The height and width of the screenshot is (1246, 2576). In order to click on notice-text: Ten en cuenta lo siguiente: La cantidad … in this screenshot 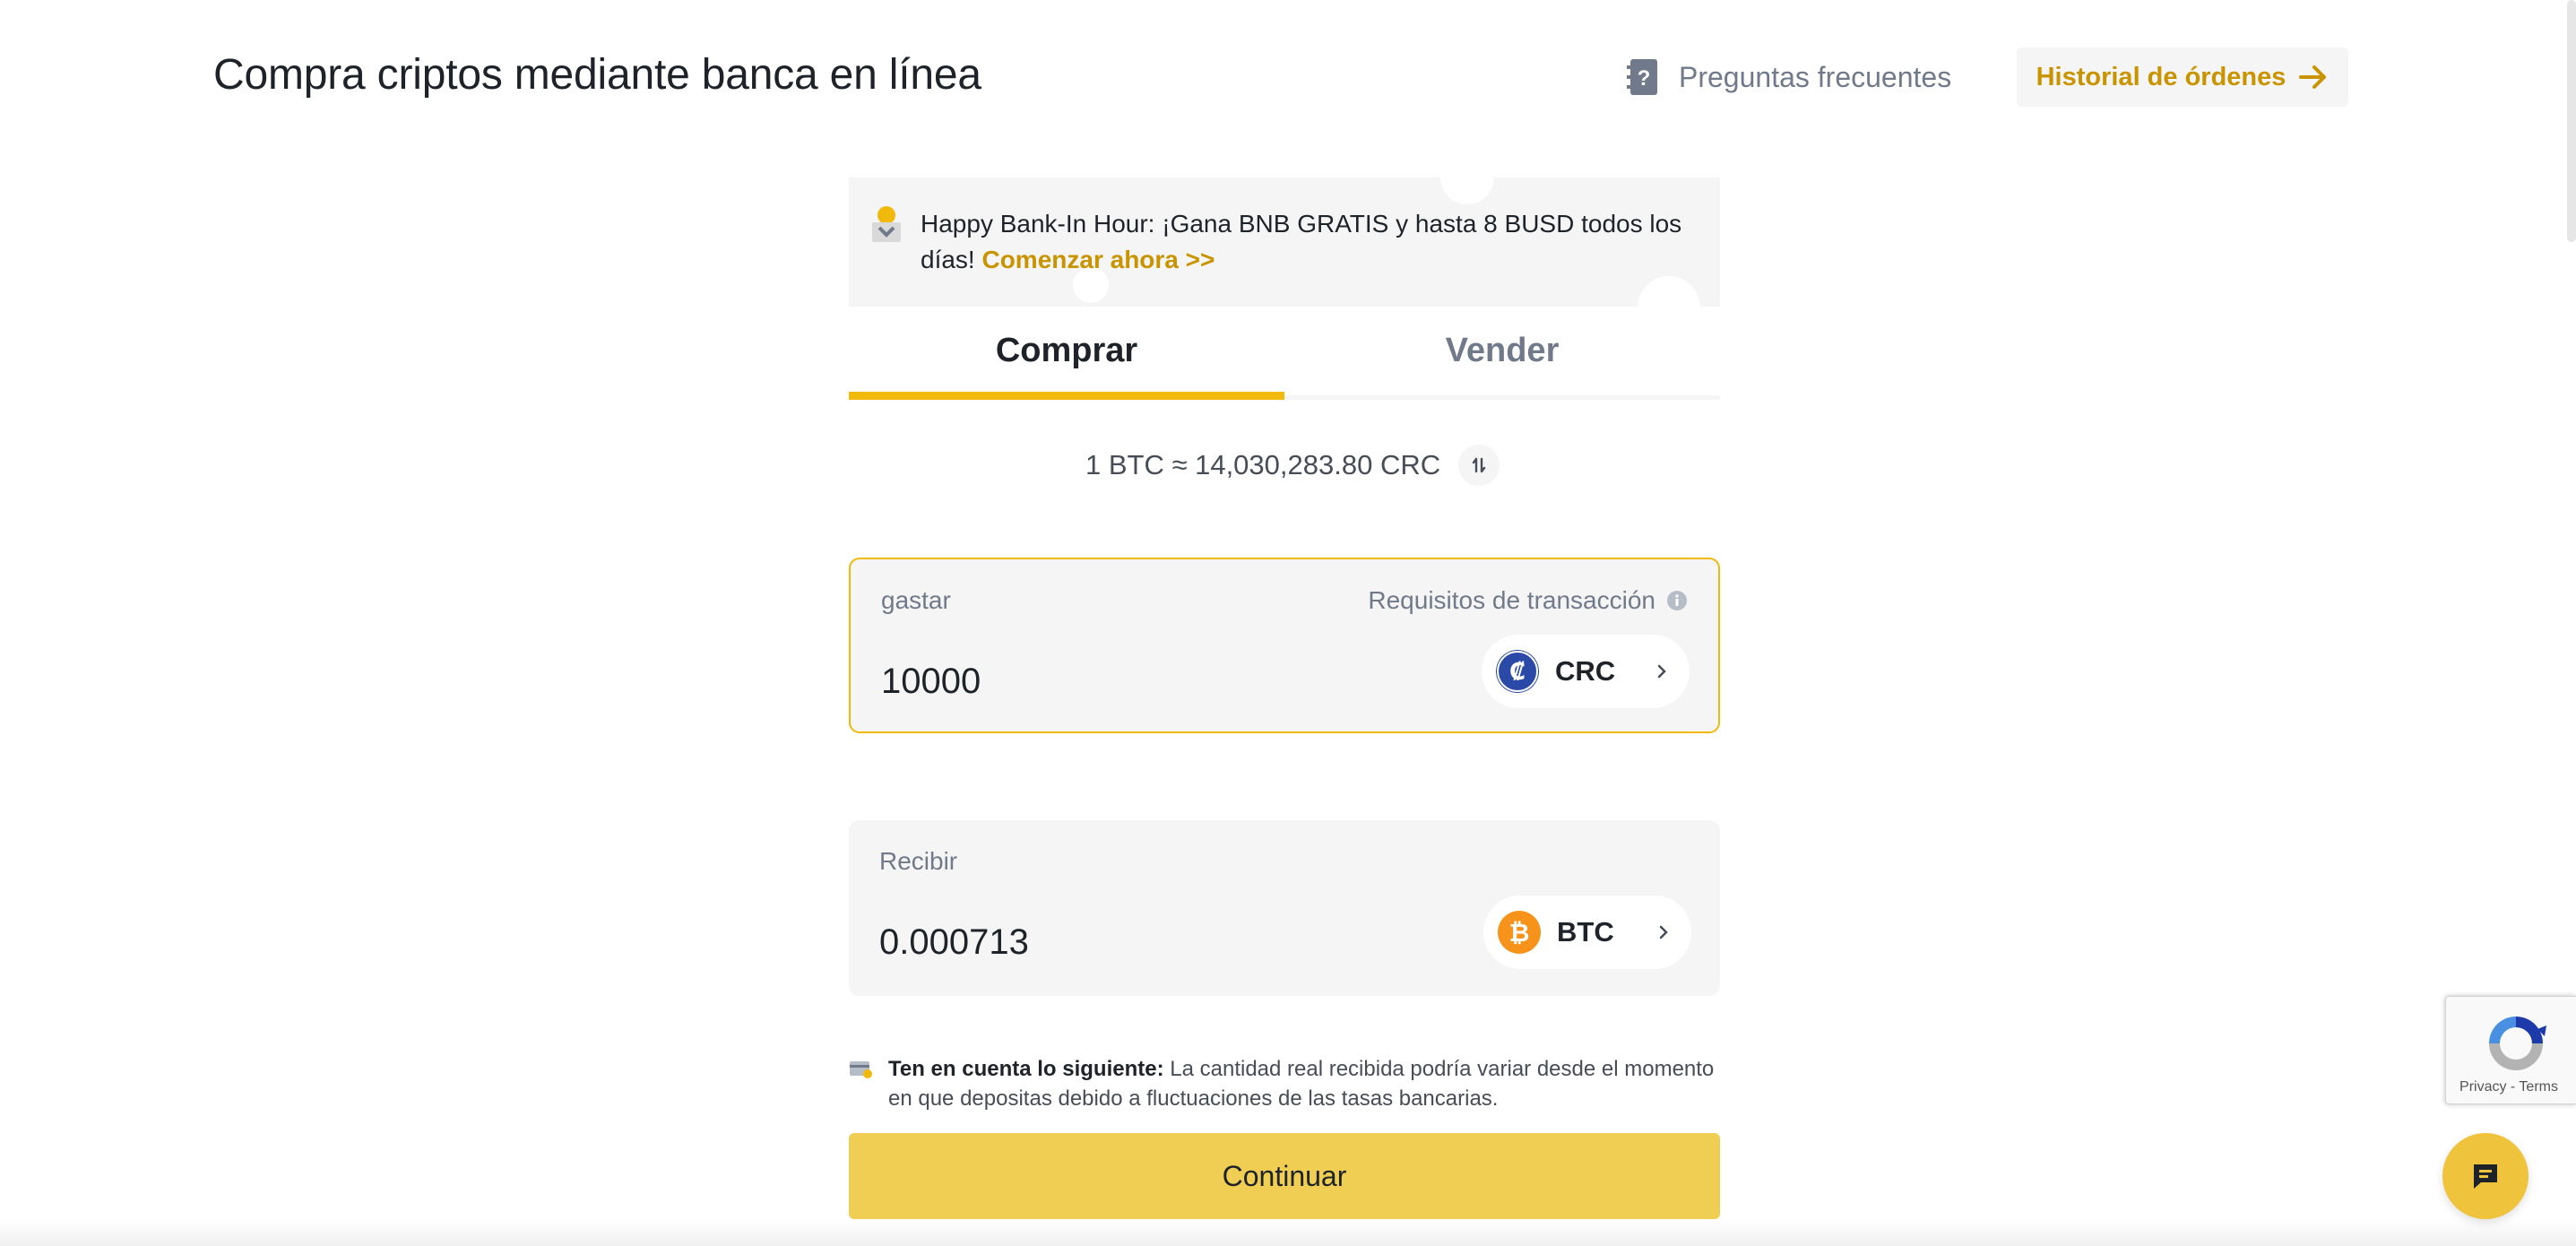, I will do `click(1305, 1084)`.